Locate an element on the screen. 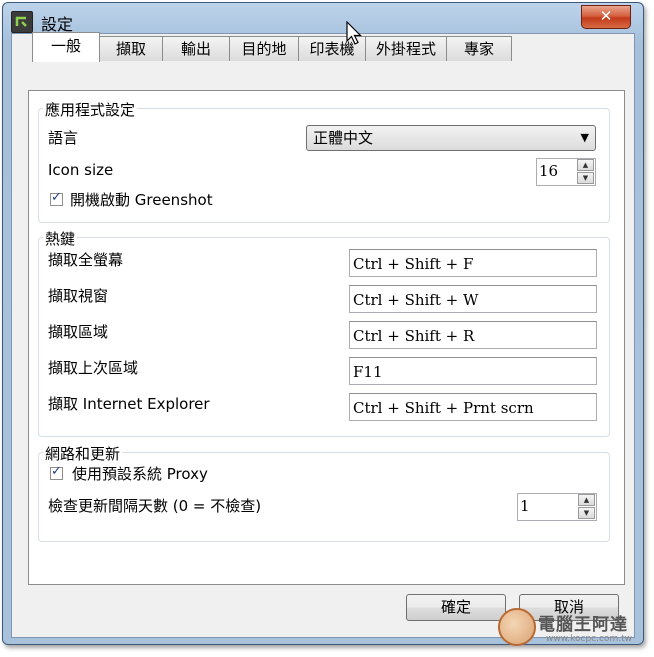 The height and width of the screenshot is (657, 654). mouse-cursor-icon is located at coordinates (355, 35).